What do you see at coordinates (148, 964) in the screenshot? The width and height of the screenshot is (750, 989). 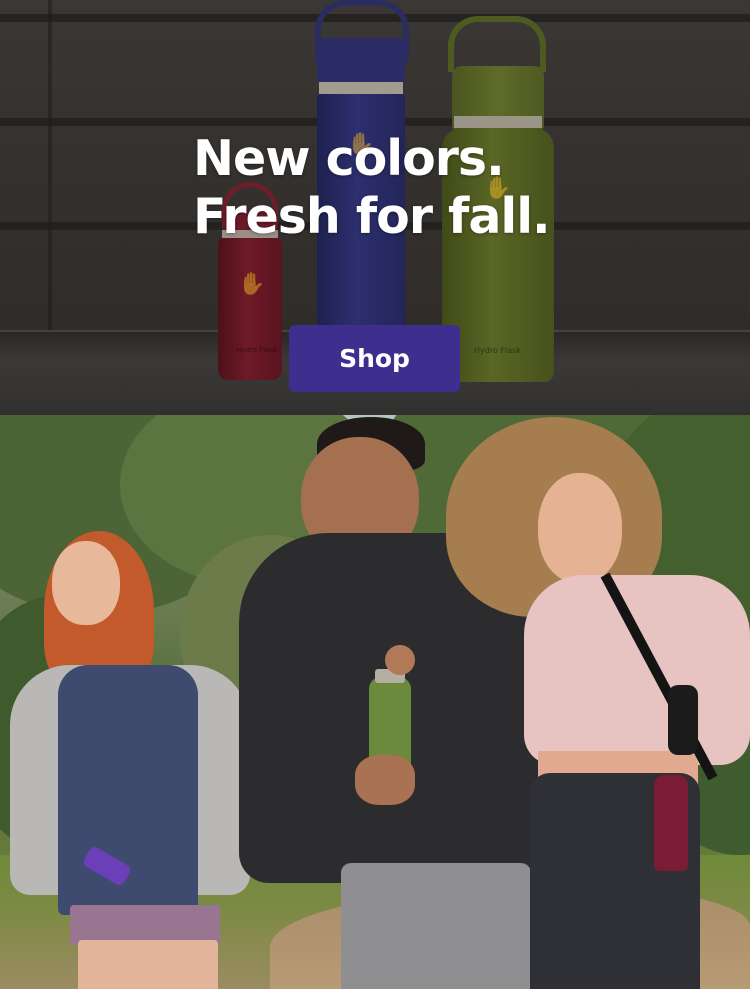 I see `legs` at bounding box center [148, 964].